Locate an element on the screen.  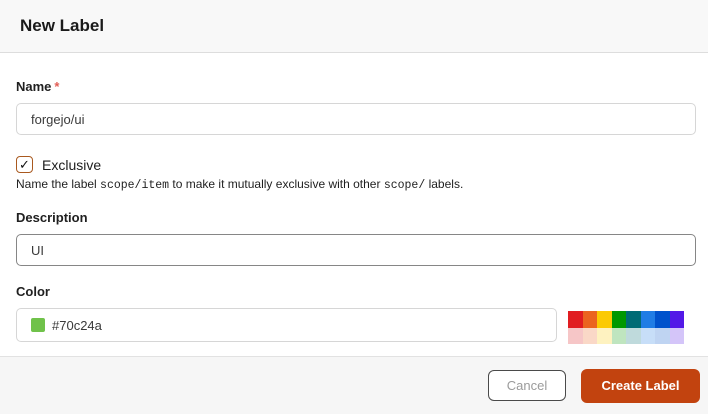
name-field-group: Name * is located at coordinates (356, 107).